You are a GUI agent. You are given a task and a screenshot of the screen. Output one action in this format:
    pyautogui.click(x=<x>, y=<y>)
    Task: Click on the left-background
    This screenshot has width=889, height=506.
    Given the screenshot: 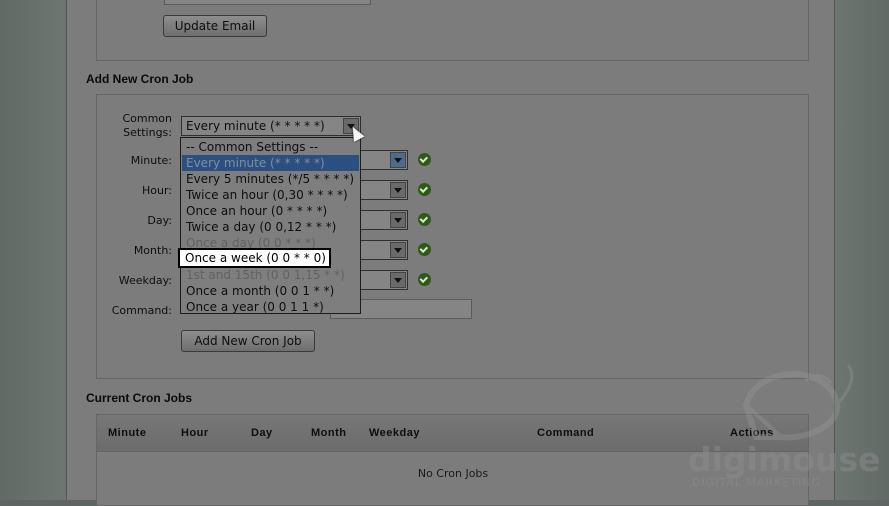 What is the action you would take?
    pyautogui.click(x=33, y=250)
    